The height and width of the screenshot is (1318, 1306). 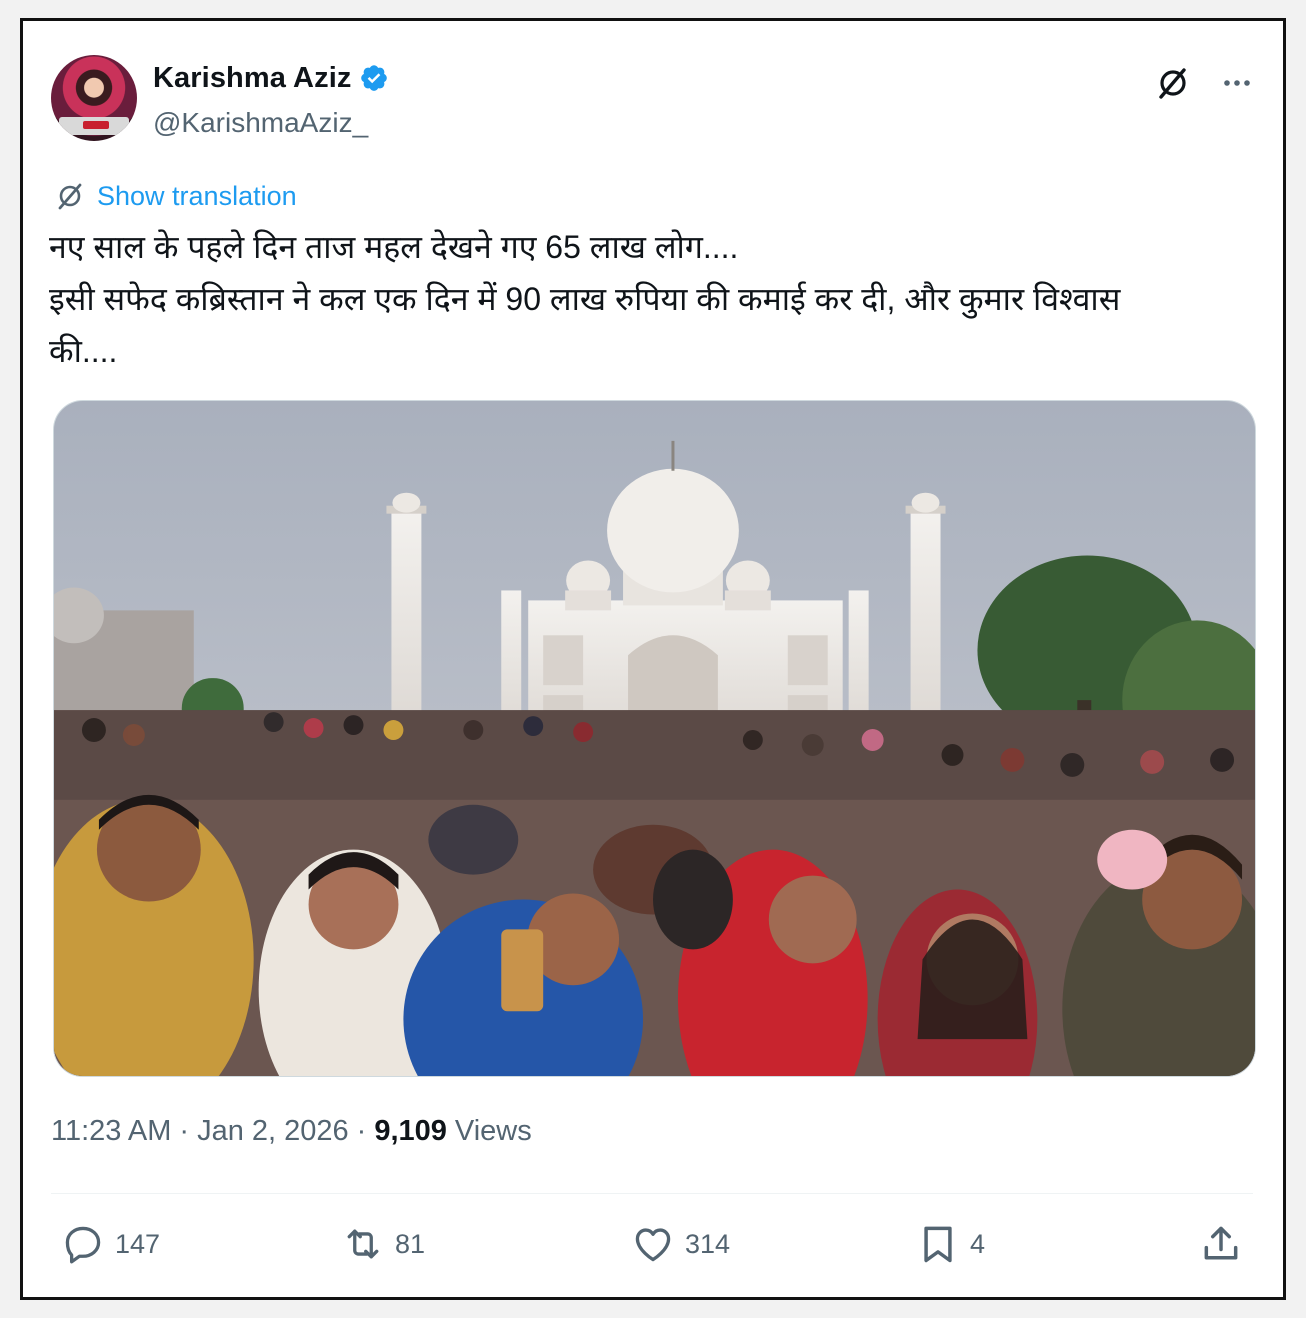 I want to click on share-icon, so click(x=1221, y=1243).